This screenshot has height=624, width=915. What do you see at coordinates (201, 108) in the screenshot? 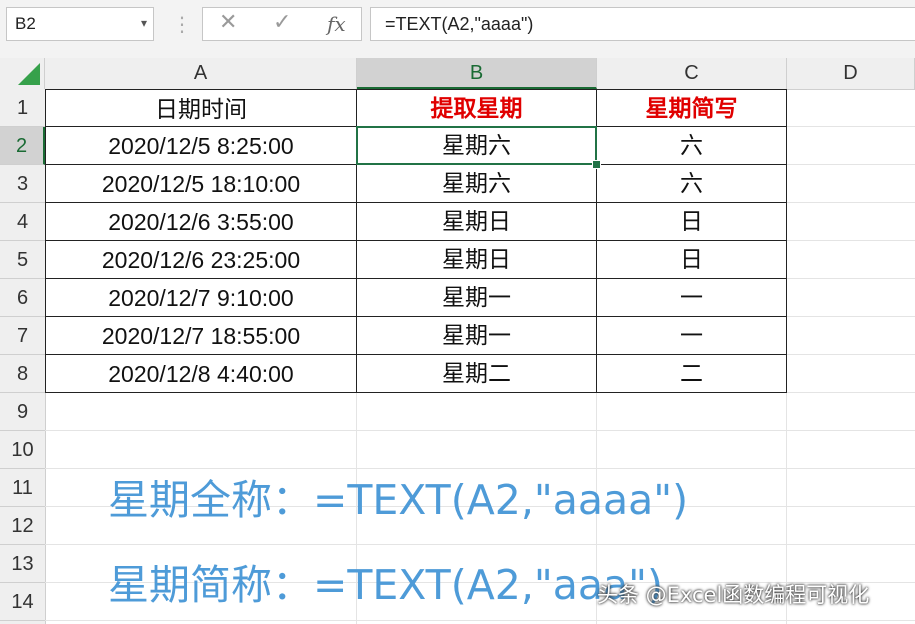
I see `table-header-cell: 日期时间` at bounding box center [201, 108].